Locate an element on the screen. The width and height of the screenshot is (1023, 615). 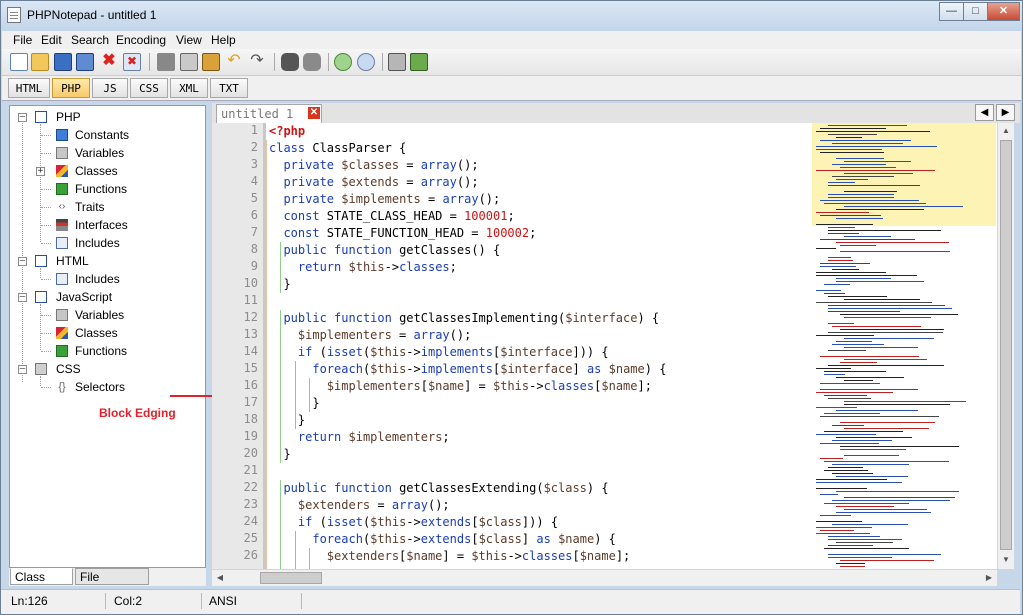
close-window-button: ✕ is located at coordinates (1003, 11).